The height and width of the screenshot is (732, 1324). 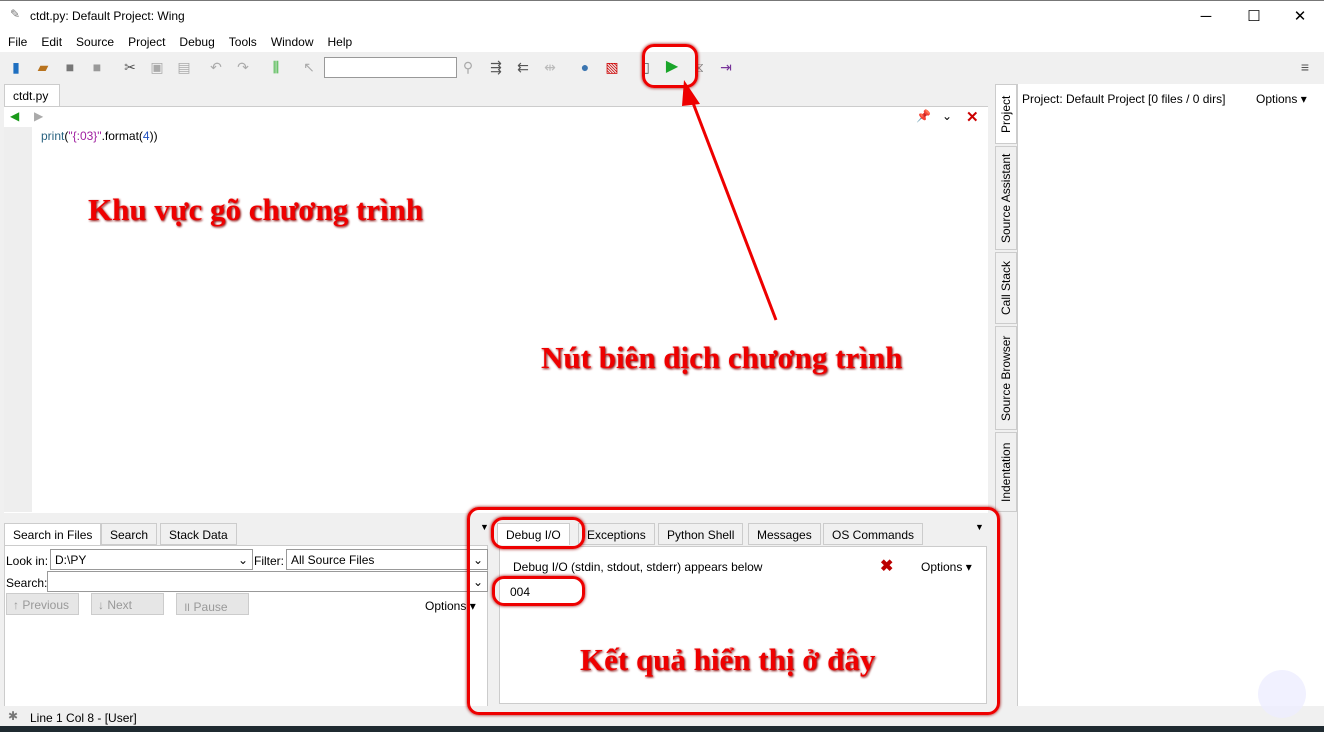 I want to click on run-annotation: Nút biên dịch chương trình, so click(x=722, y=357).